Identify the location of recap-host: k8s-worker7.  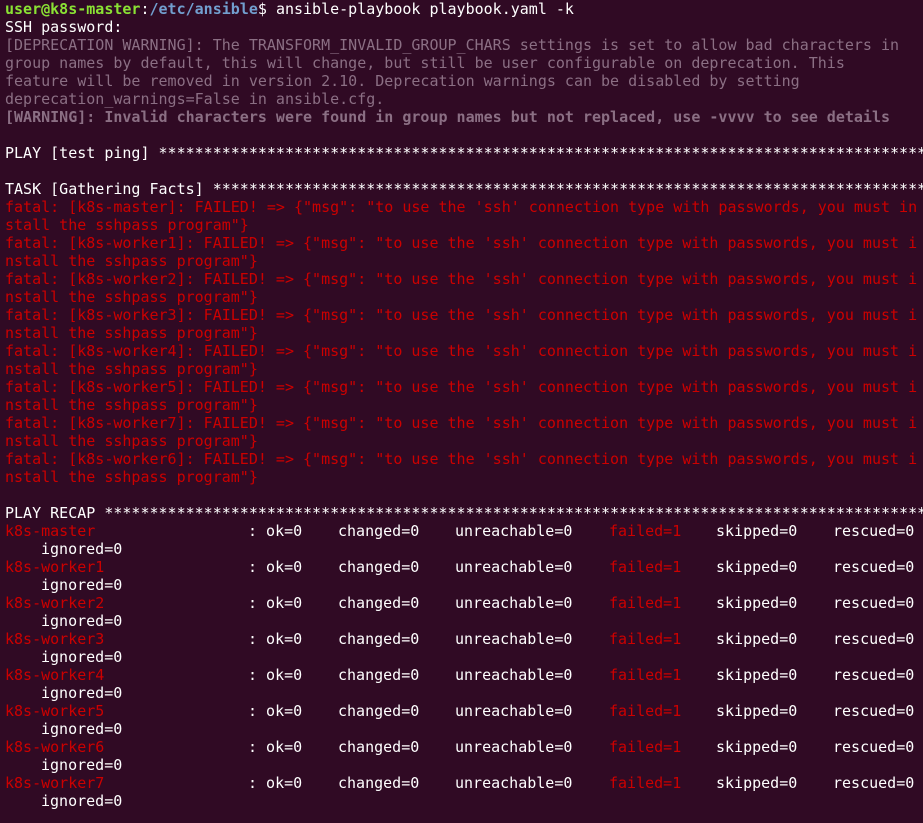
(55, 783).